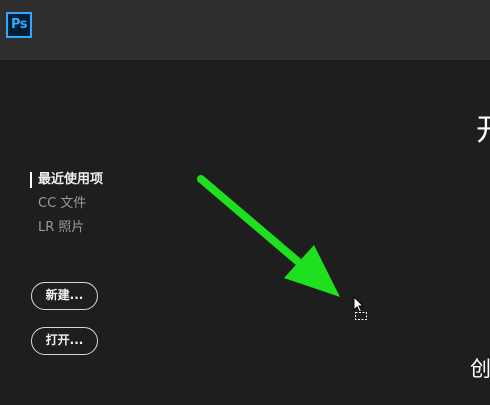 Image resolution: width=490 pixels, height=405 pixels. Describe the element at coordinates (405, 399) in the screenshot. I see `thumbnail-preview` at that location.